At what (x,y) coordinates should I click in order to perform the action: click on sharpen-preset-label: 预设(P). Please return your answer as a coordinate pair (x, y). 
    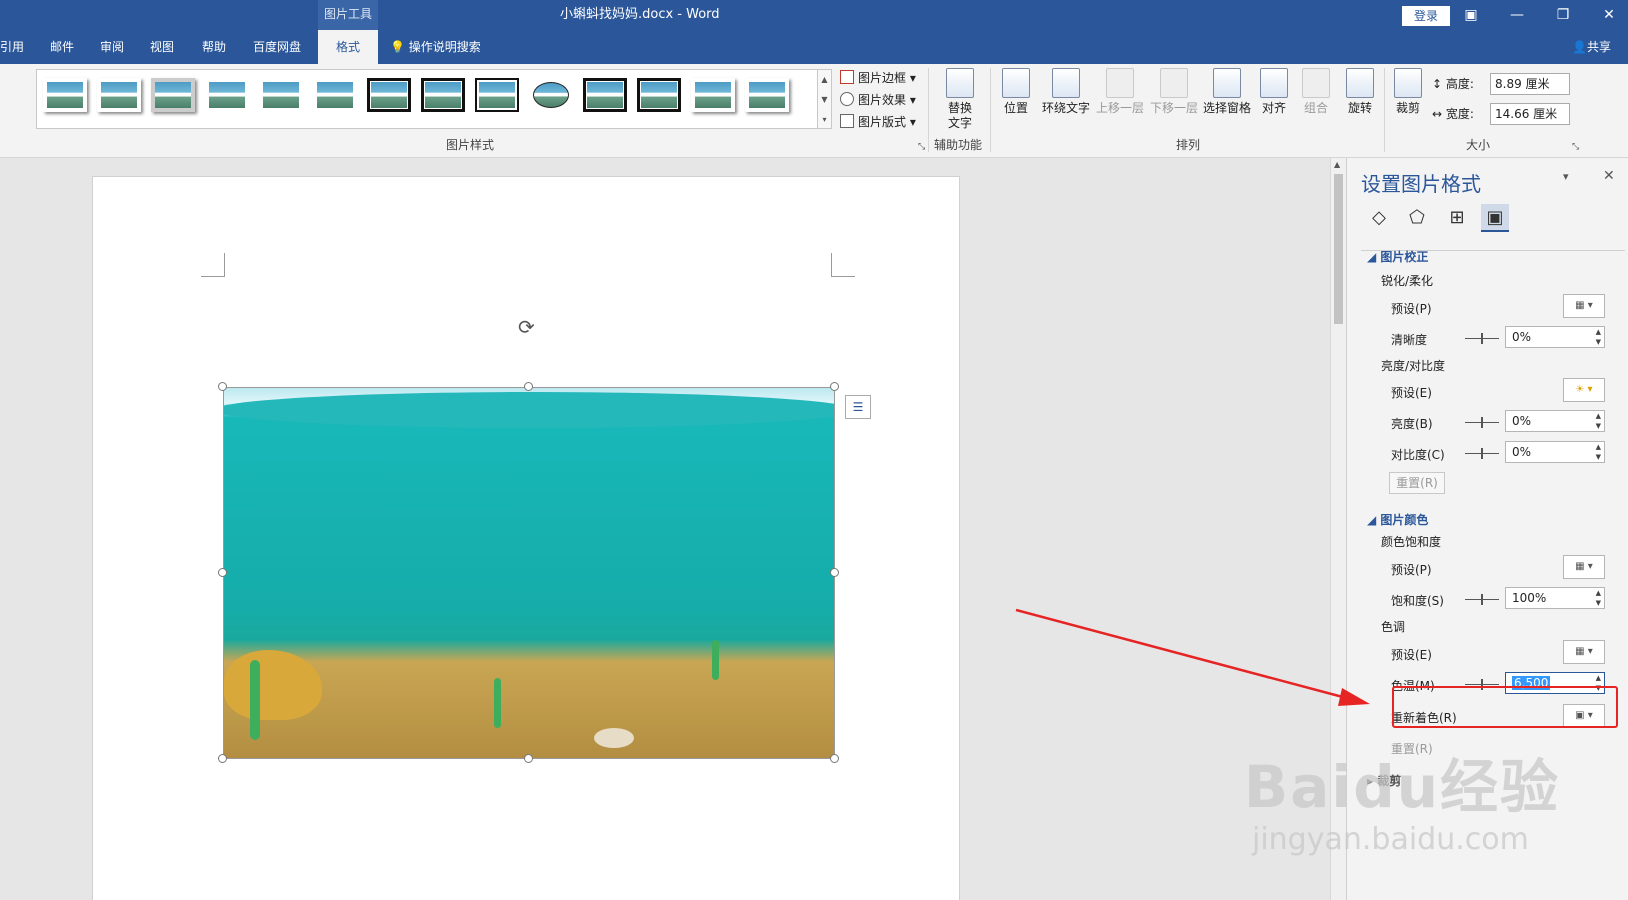
    Looking at the image, I should click on (1411, 309).